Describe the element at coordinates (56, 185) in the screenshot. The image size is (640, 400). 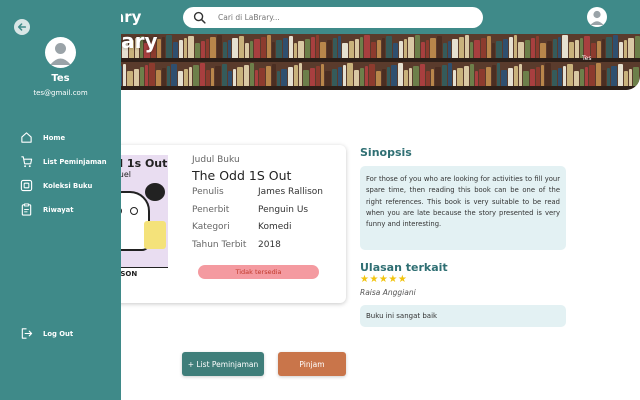
I see `sidebar-item-koleksi-buku: Koleksi Buku` at that location.